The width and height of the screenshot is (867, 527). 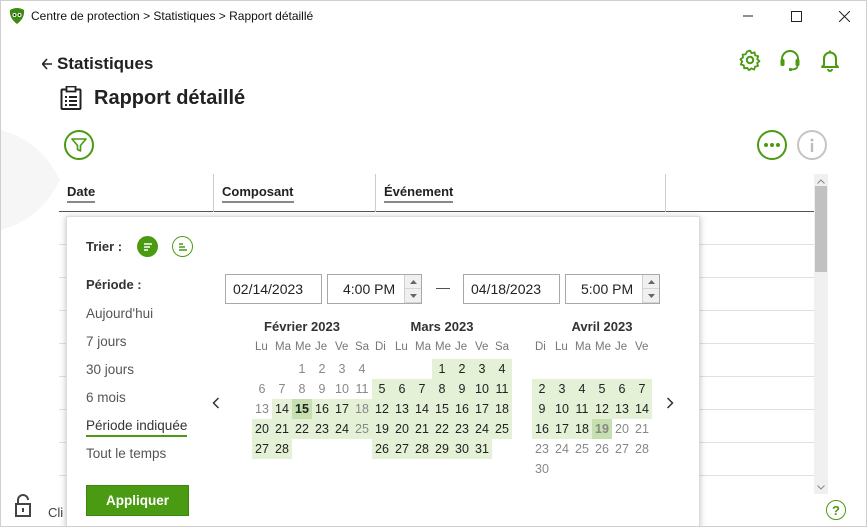 What do you see at coordinates (772, 145) in the screenshot?
I see `more-options-button` at bounding box center [772, 145].